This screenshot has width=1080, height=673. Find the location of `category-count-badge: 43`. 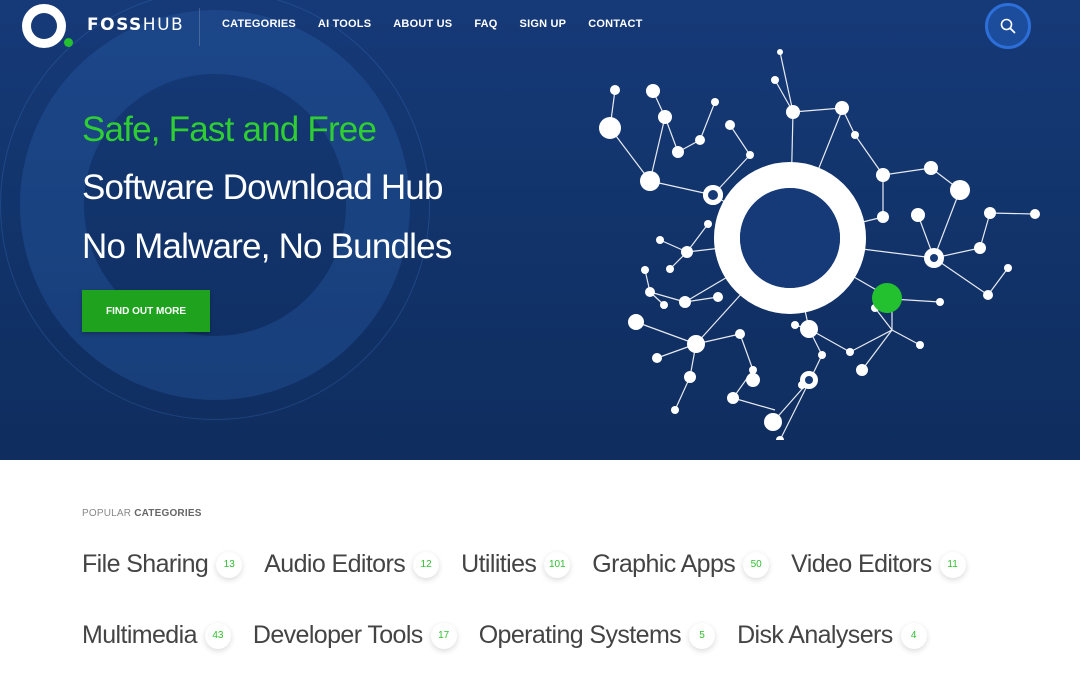

category-count-badge: 43 is located at coordinates (217, 635).